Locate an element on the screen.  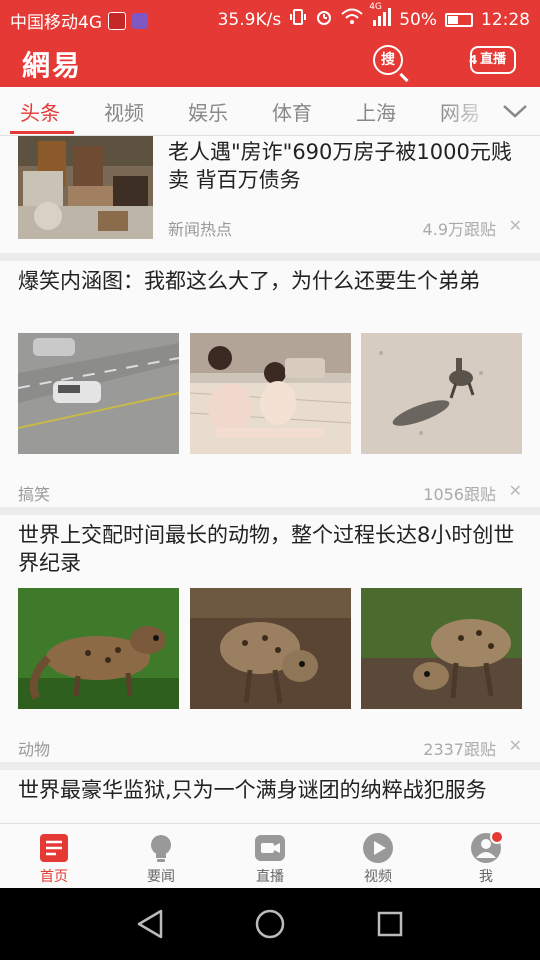
app-logo: 網易 is located at coordinates (52, 65).